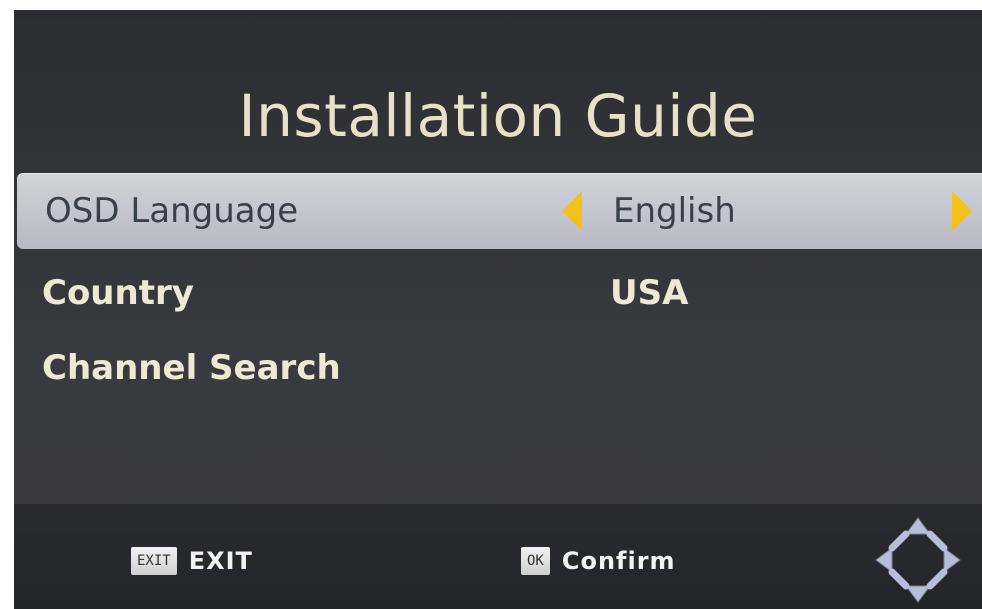 This screenshot has width=982, height=609. I want to click on menu-item-osd-language: OSD Language English, so click(499, 211).